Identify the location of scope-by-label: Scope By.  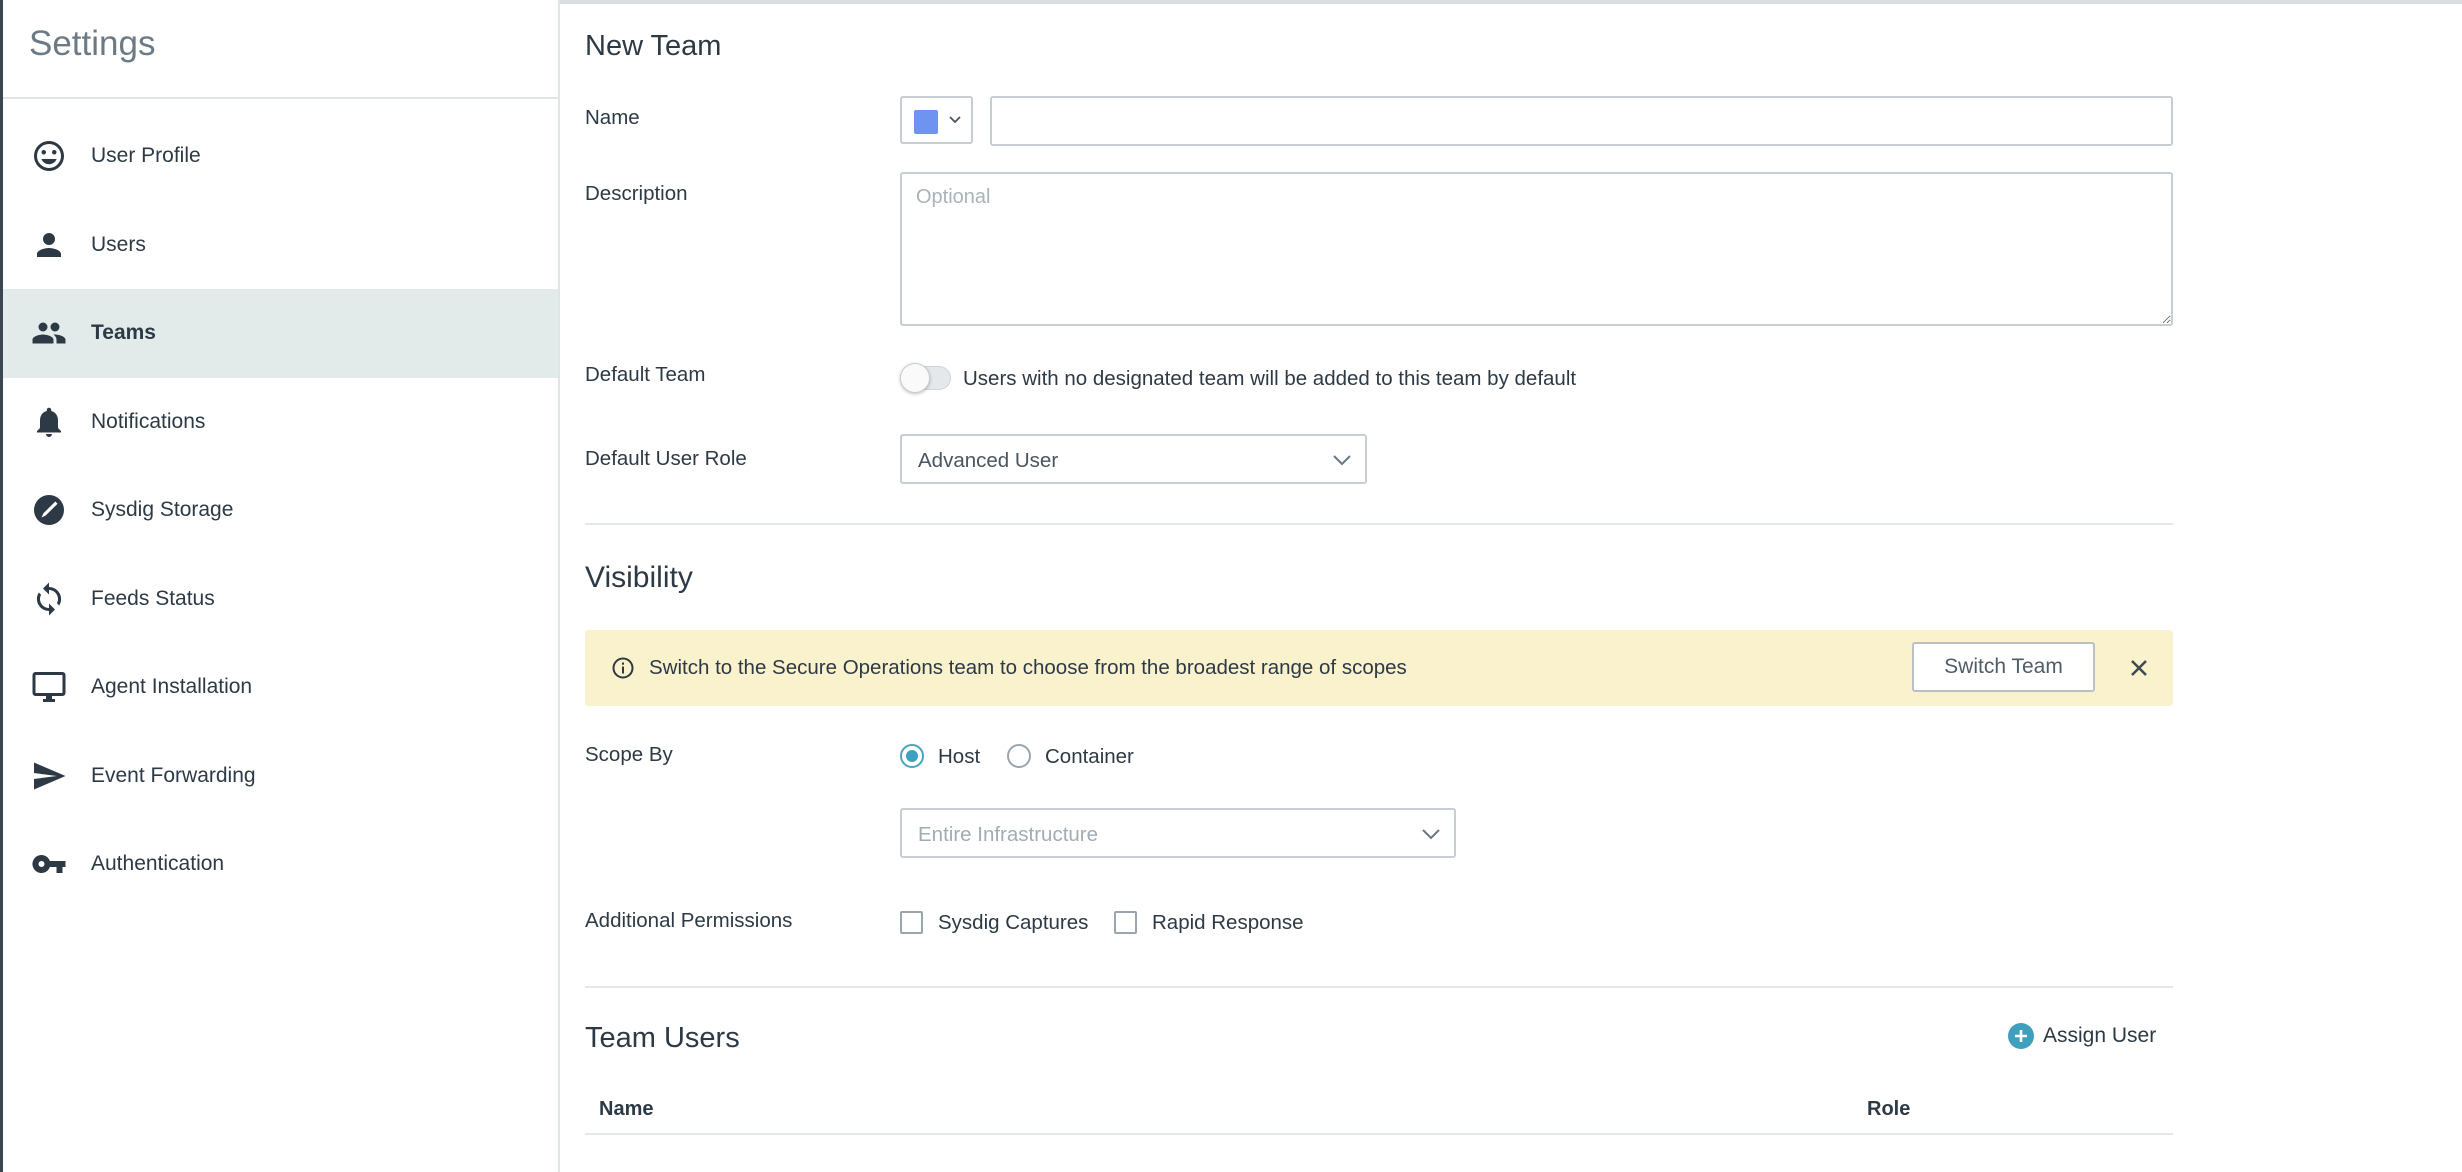
(629, 754).